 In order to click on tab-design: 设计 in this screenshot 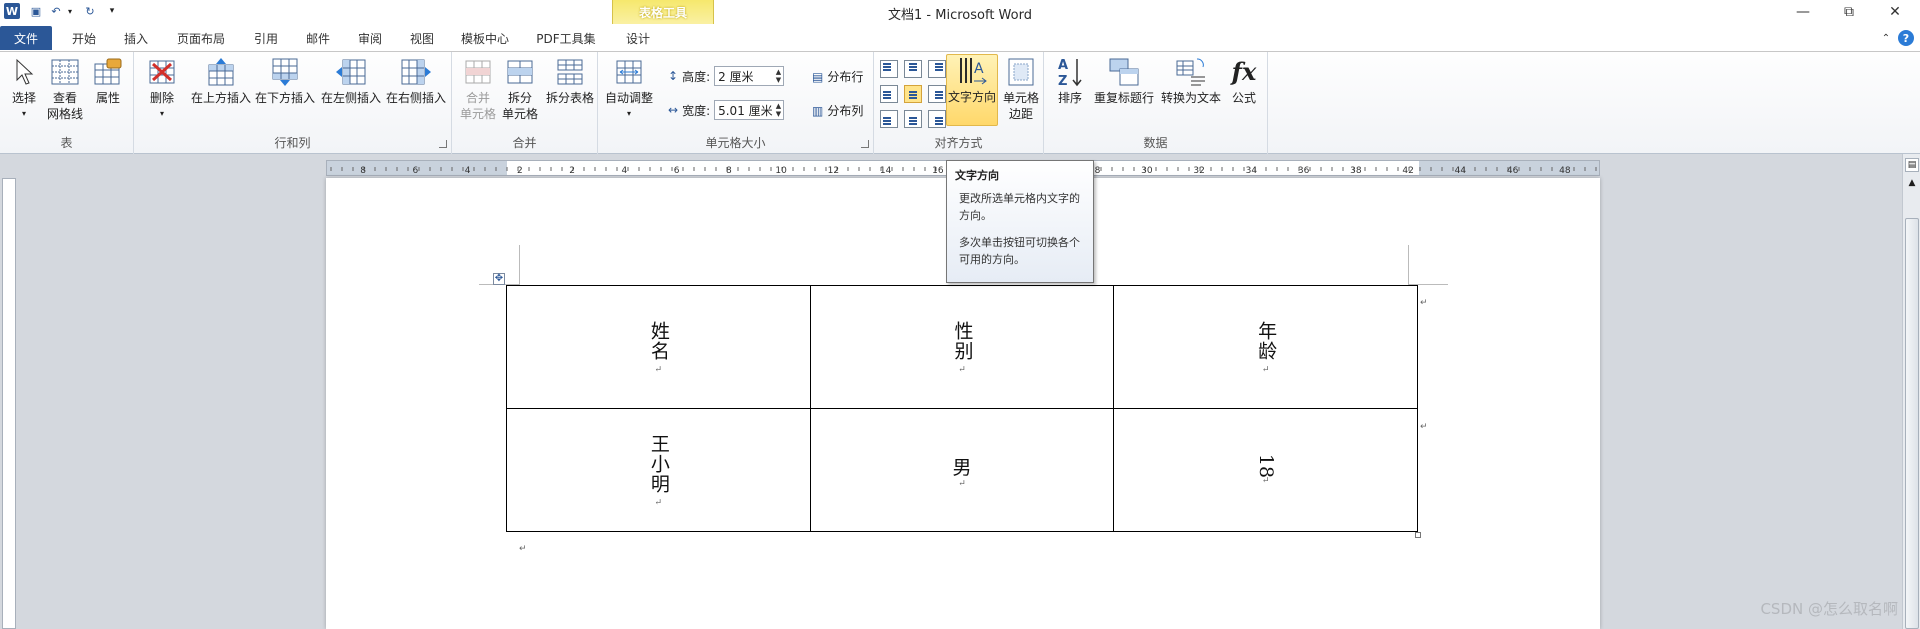, I will do `click(638, 38)`.